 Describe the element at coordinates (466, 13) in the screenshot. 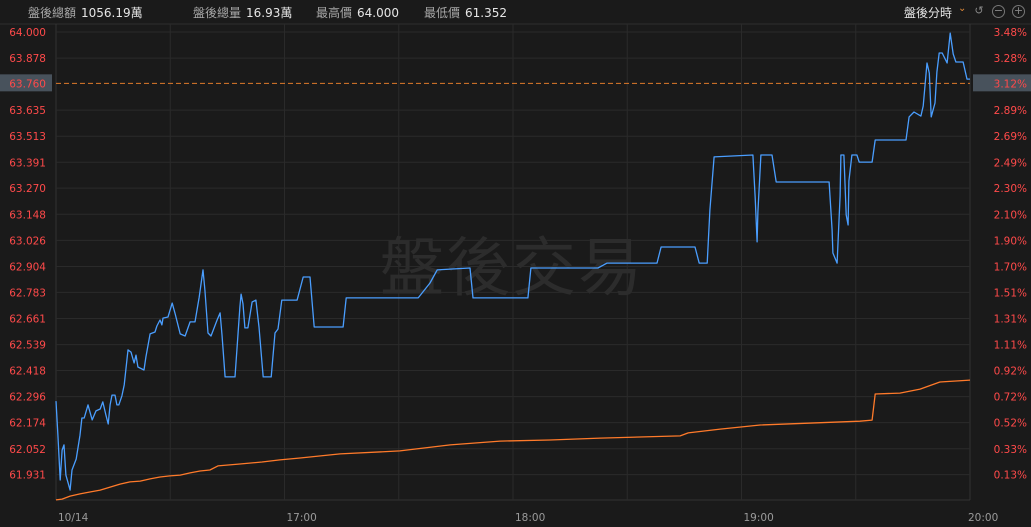

I see `stat-low-price: 最低價 61.352` at that location.